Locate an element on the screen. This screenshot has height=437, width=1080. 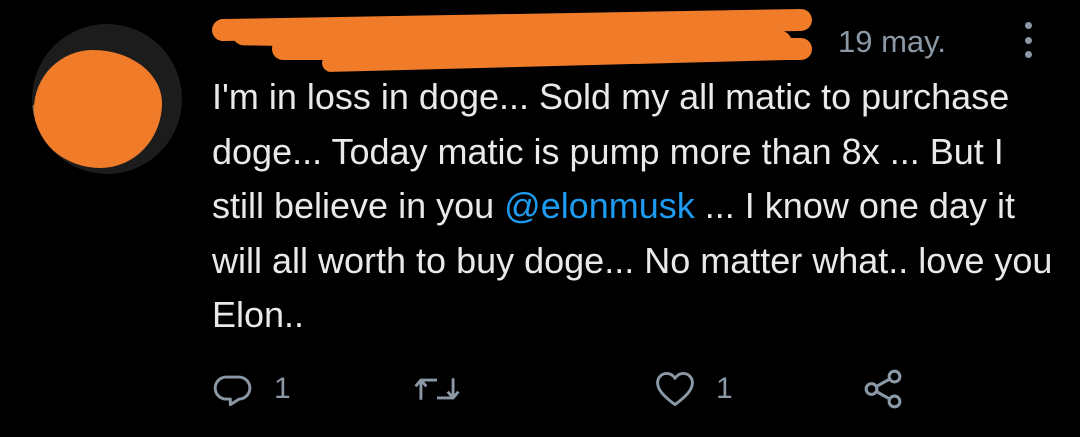
heart-icon is located at coordinates (675, 389).